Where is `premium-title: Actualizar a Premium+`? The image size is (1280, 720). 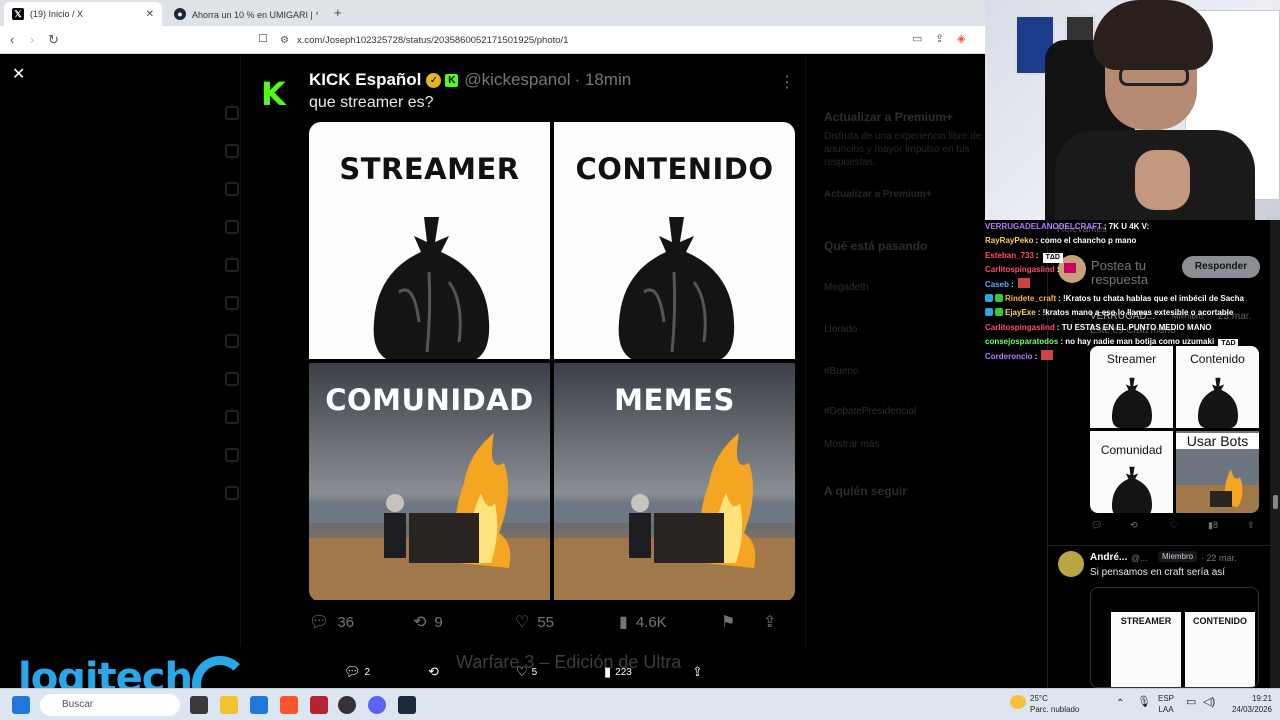
premium-title: Actualizar a Premium+ is located at coordinates (889, 117).